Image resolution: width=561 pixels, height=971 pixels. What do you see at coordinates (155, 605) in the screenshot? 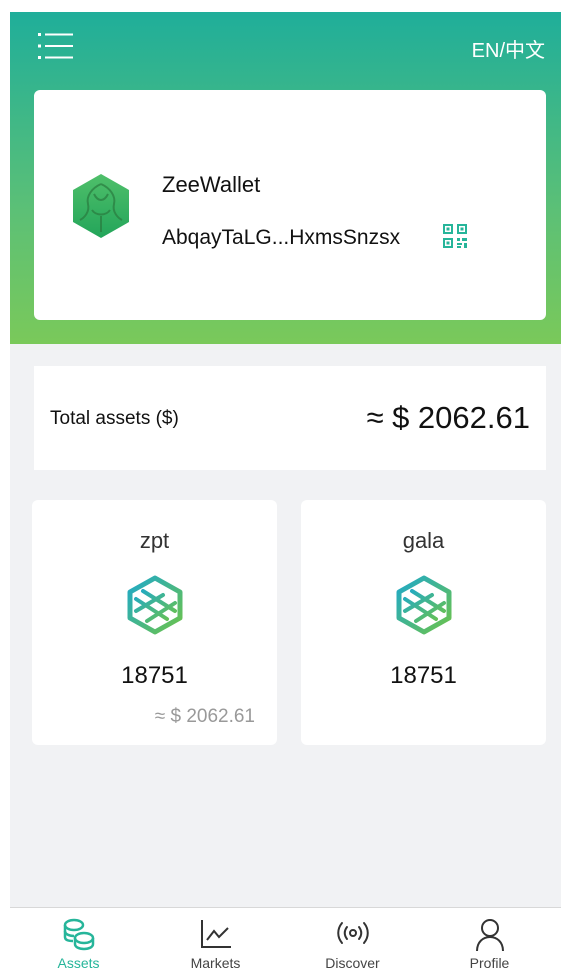
I see `zpt-token-icon` at bounding box center [155, 605].